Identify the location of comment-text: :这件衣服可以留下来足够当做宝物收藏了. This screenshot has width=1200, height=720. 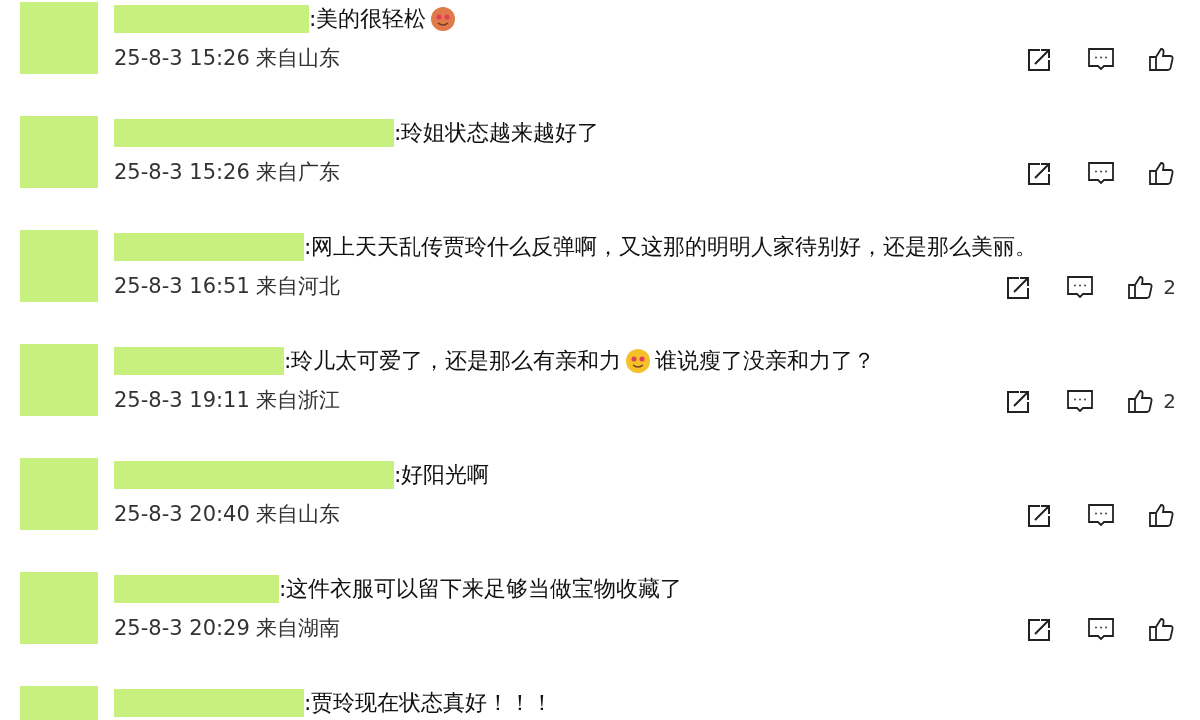
(481, 589).